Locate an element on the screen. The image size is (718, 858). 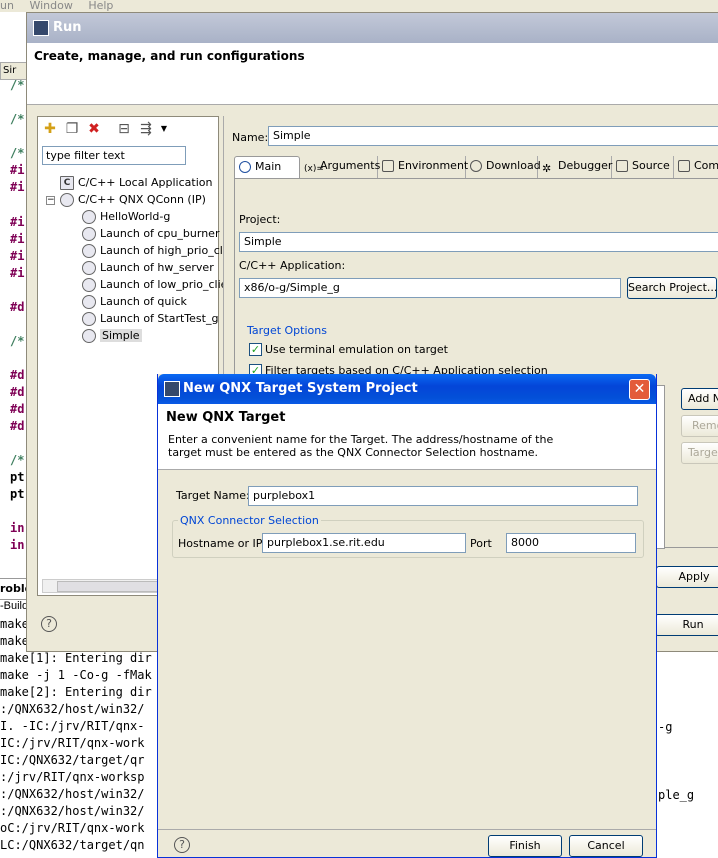
arguments-icon: (x)= is located at coordinates (314, 169).